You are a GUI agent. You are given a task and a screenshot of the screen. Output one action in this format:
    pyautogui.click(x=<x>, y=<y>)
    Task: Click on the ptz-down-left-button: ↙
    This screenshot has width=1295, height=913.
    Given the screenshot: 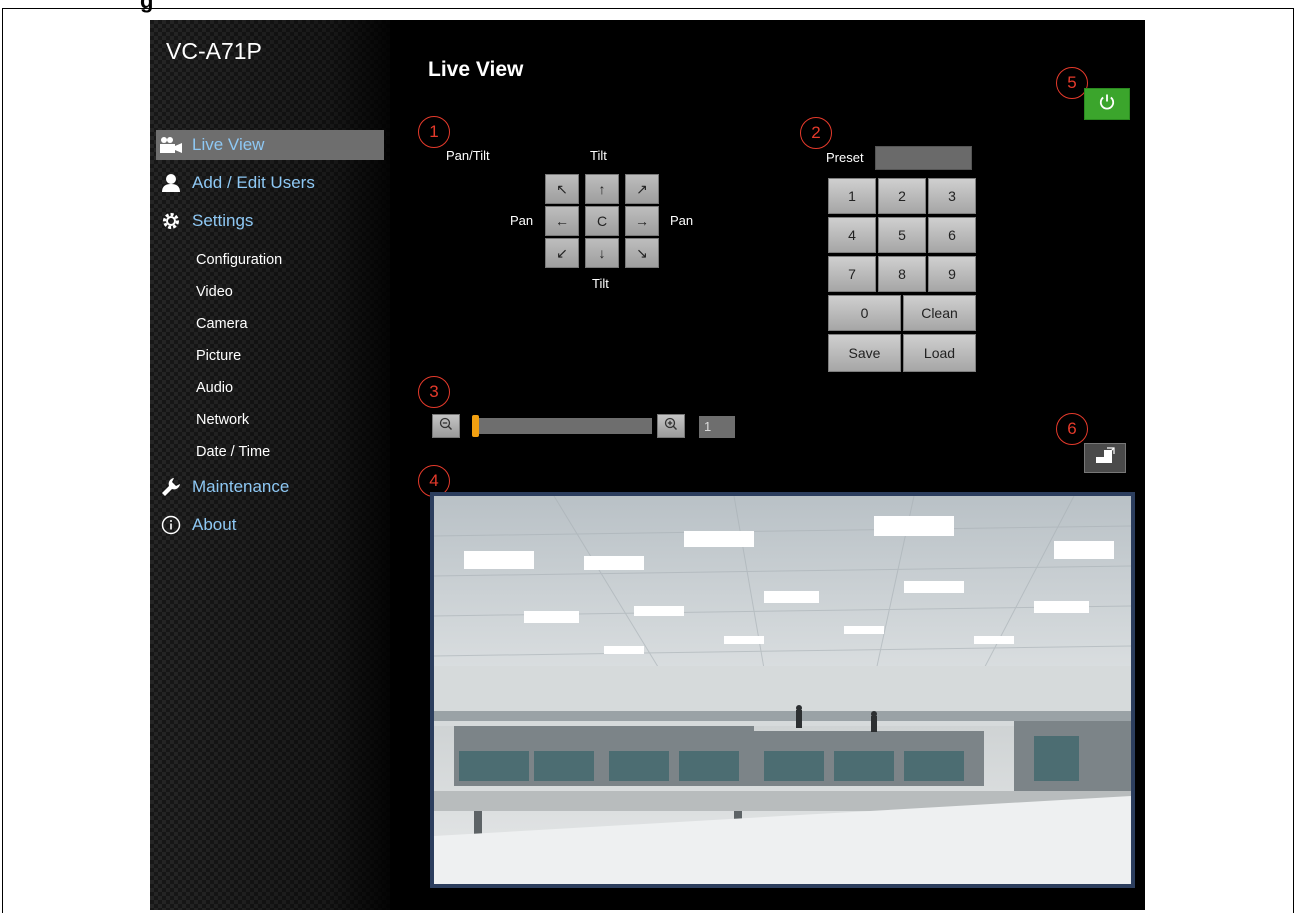 What is the action you would take?
    pyautogui.click(x=562, y=253)
    